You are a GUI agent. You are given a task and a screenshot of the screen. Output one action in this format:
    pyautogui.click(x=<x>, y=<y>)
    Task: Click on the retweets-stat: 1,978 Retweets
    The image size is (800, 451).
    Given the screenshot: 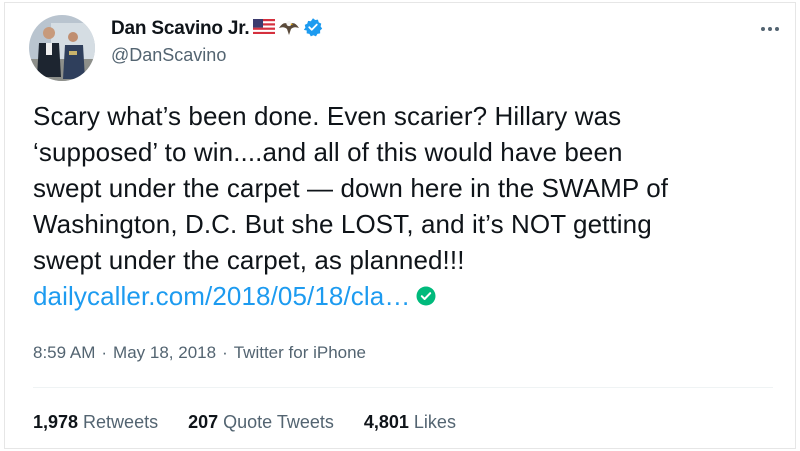 What is the action you would take?
    pyautogui.click(x=95, y=422)
    